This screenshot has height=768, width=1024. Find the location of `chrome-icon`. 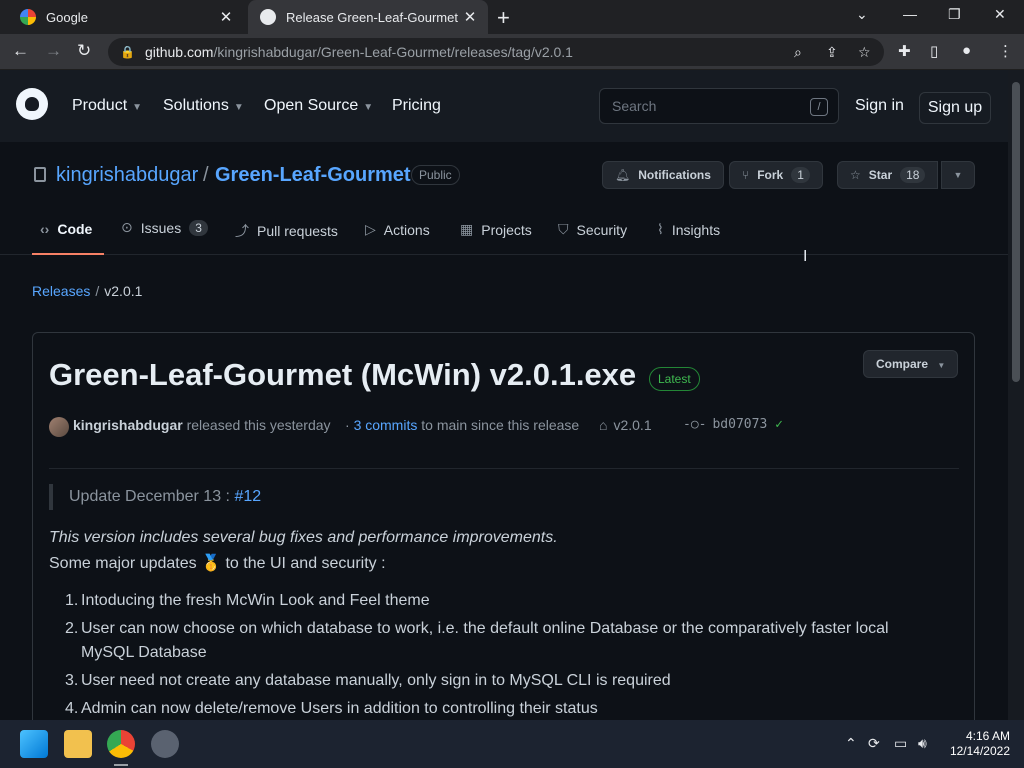

chrome-icon is located at coordinates (121, 744).